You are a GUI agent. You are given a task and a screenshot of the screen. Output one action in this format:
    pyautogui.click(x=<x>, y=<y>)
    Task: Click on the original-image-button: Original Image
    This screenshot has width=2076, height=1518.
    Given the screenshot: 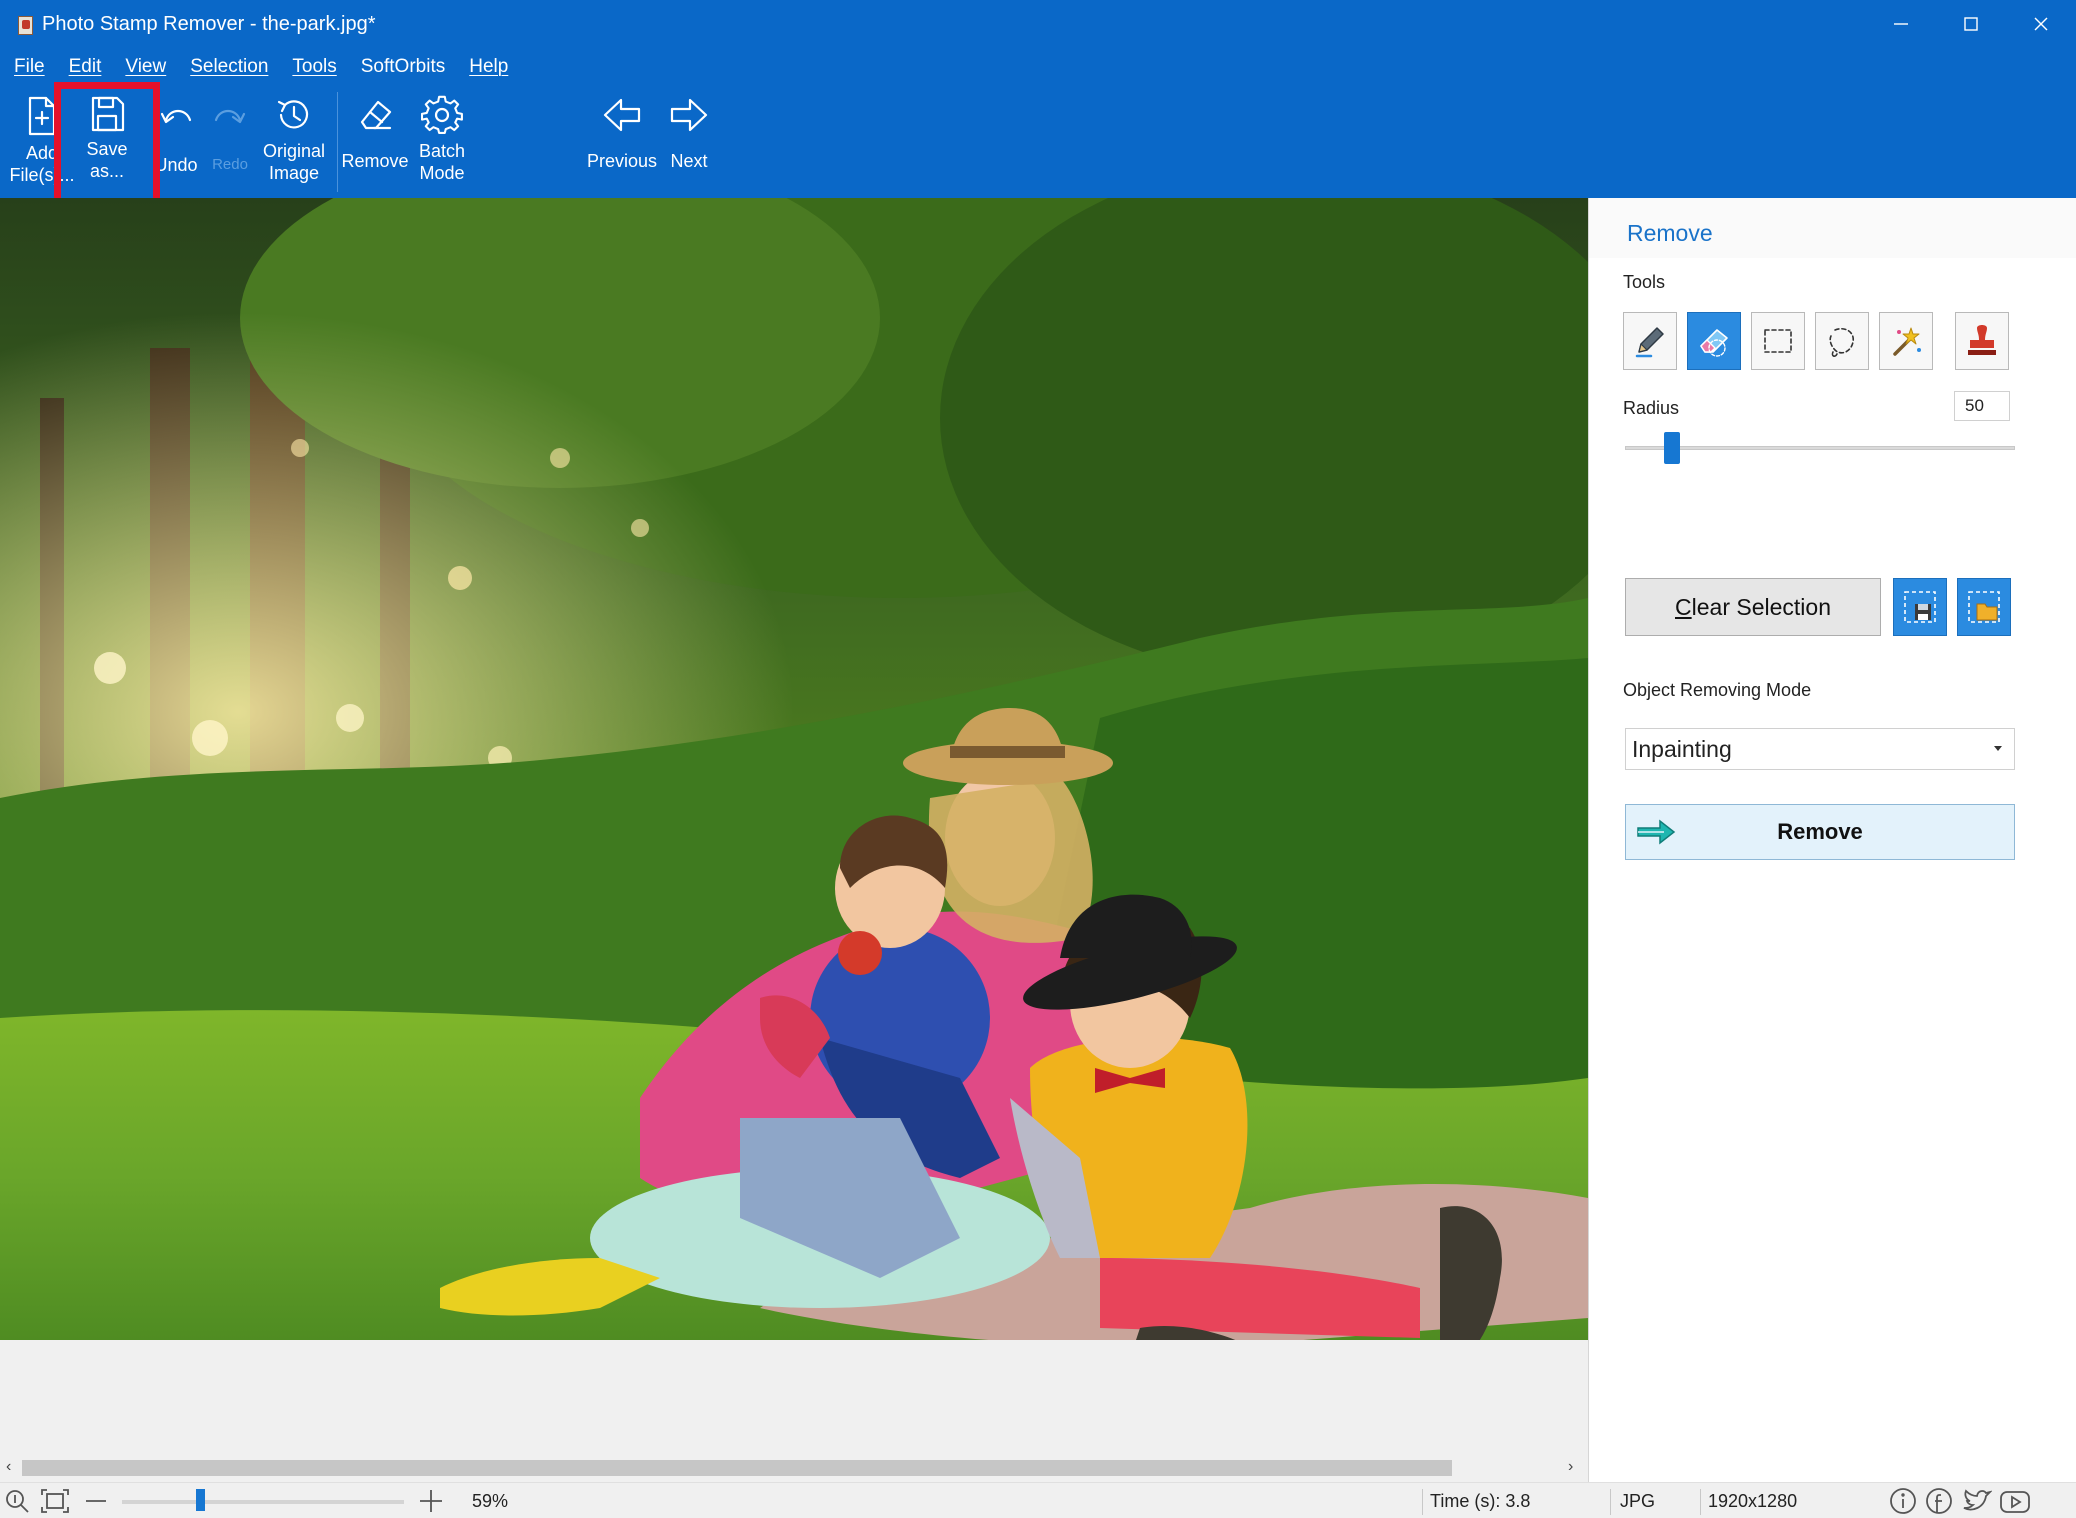 What is the action you would take?
    pyautogui.click(x=294, y=142)
    